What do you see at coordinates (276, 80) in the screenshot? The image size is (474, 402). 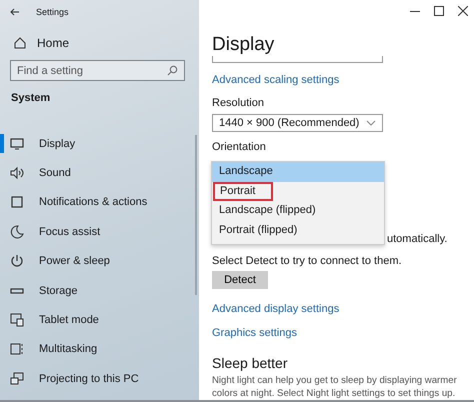 I see `settings-link: Advanced scaling settings` at bounding box center [276, 80].